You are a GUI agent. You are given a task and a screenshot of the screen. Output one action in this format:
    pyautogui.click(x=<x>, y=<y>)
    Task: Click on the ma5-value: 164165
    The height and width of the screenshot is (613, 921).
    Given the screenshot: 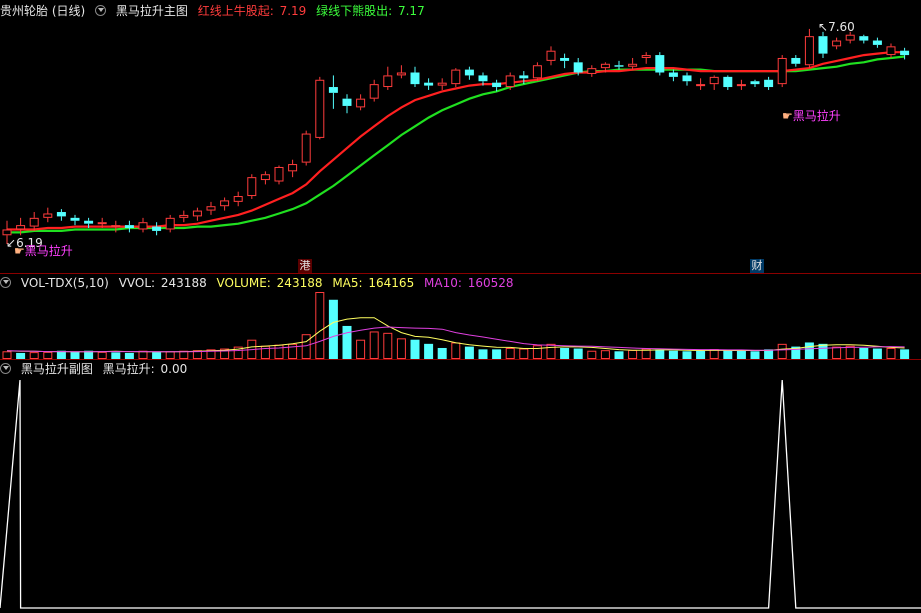 What is the action you would take?
    pyautogui.click(x=391, y=283)
    